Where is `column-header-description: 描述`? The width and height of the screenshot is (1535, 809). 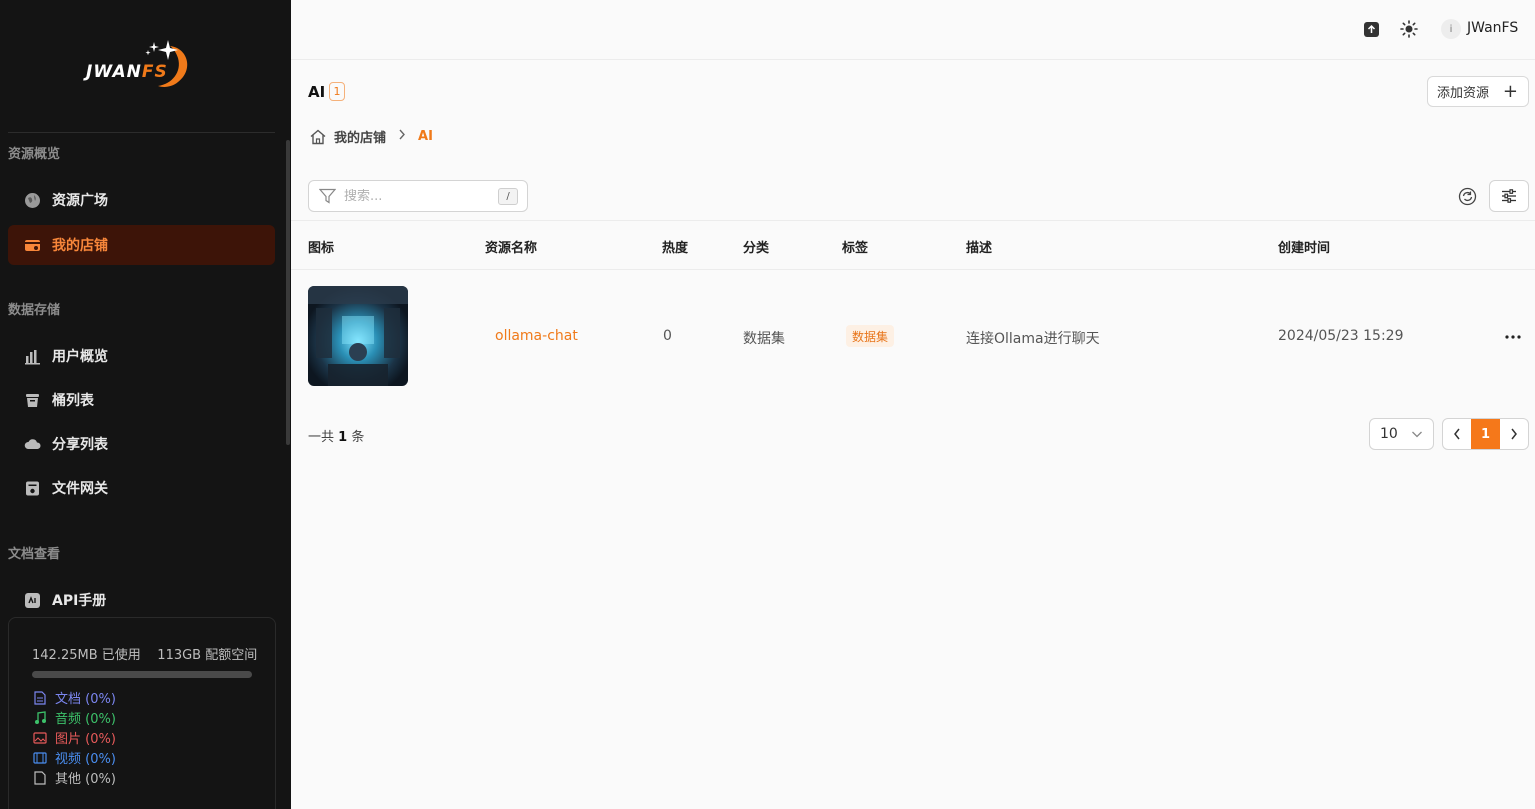 column-header-description: 描述 is located at coordinates (979, 246).